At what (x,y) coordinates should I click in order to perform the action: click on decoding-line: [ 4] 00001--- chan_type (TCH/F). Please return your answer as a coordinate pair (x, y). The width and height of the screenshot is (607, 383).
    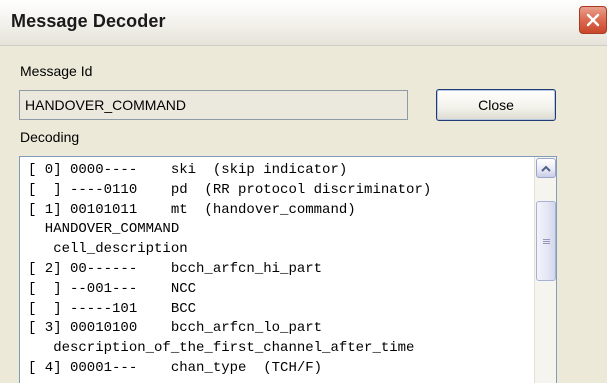
    Looking at the image, I should click on (175, 367).